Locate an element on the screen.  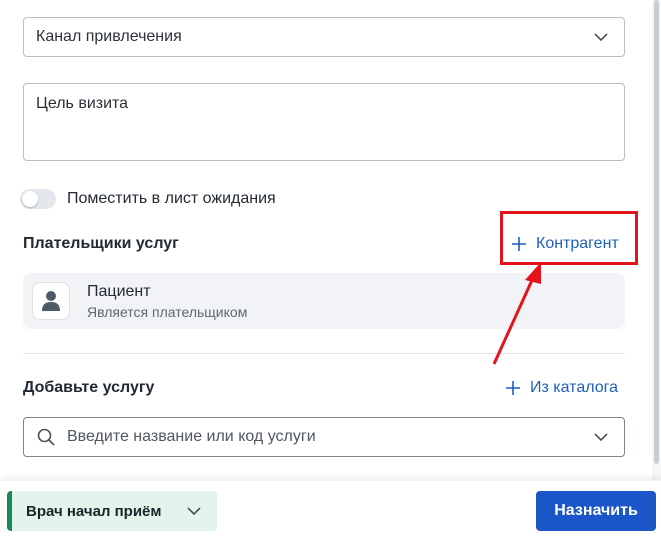
visit-purpose-placeholder: Цель визита is located at coordinates (82, 103).